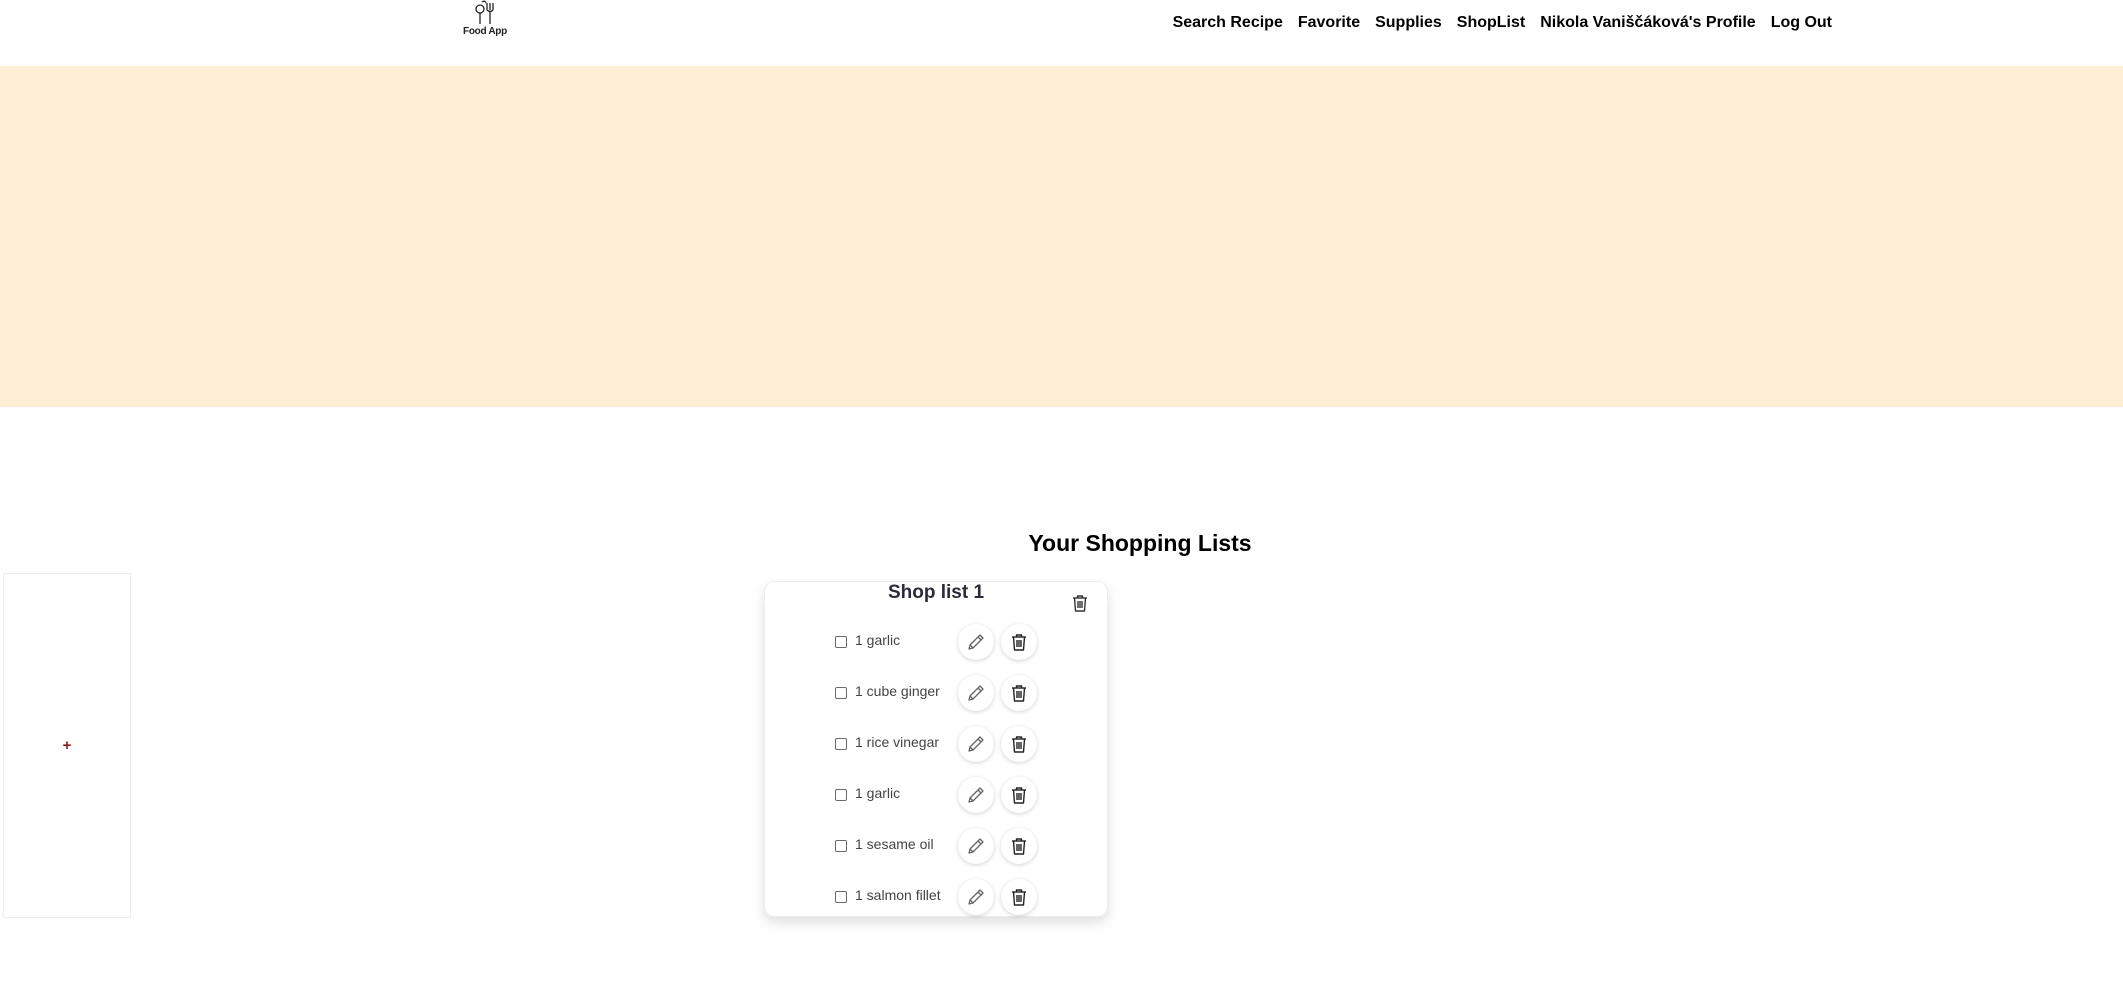 The image size is (2123, 999). I want to click on nav-favorite: Favorite, so click(1329, 23).